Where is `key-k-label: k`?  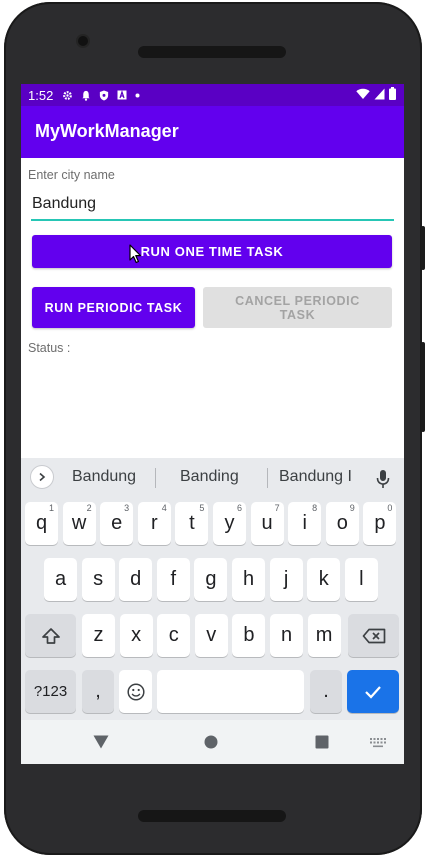
key-k-label: k is located at coordinates (323, 579).